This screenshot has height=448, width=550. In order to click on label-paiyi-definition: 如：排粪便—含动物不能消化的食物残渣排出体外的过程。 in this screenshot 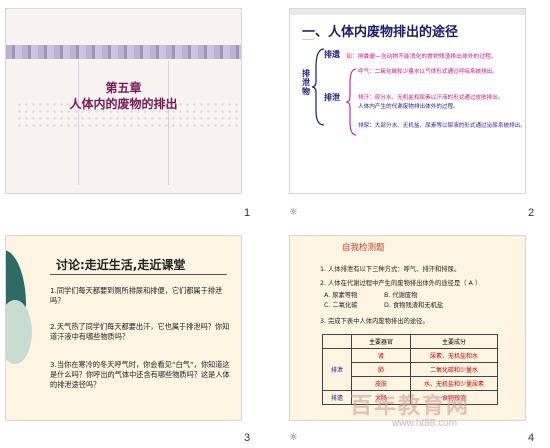, I will do `click(421, 57)`.